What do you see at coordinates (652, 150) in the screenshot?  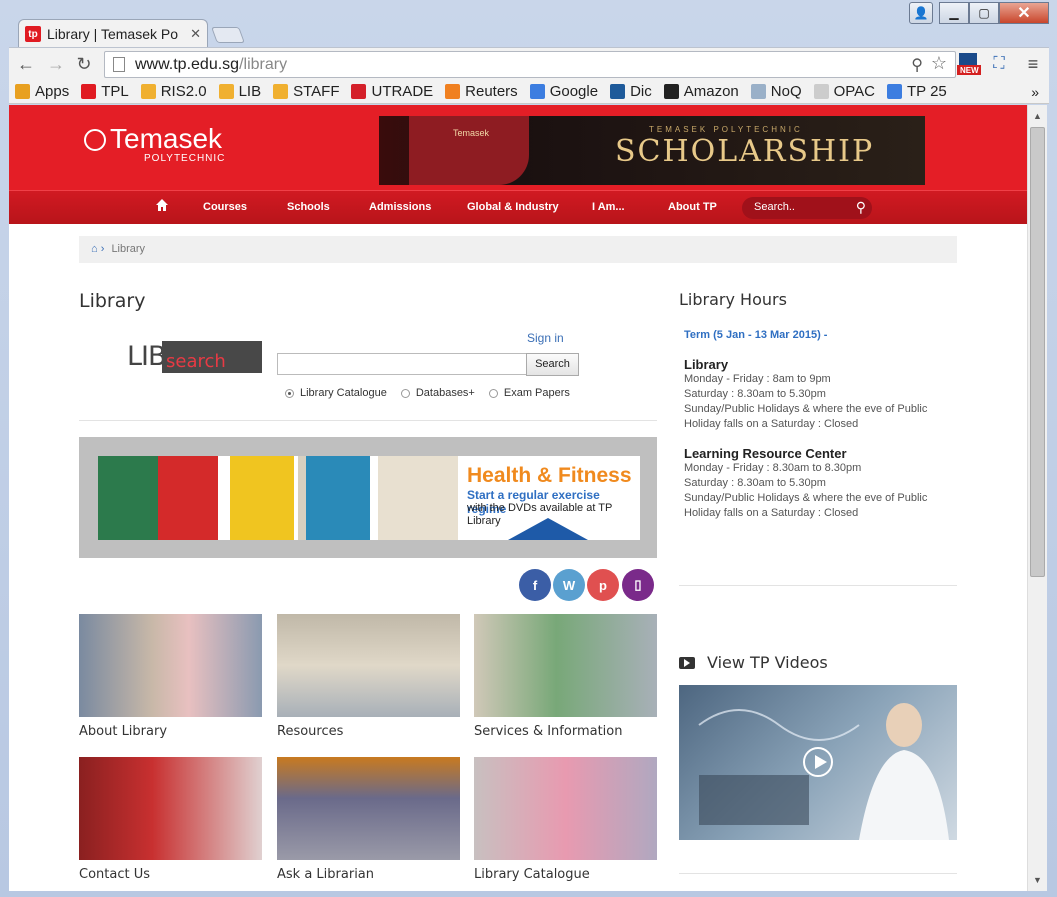 I see `scholarship-banner: Temasek TEMASEK POLYTECHNIC SCHOLARSHIP` at bounding box center [652, 150].